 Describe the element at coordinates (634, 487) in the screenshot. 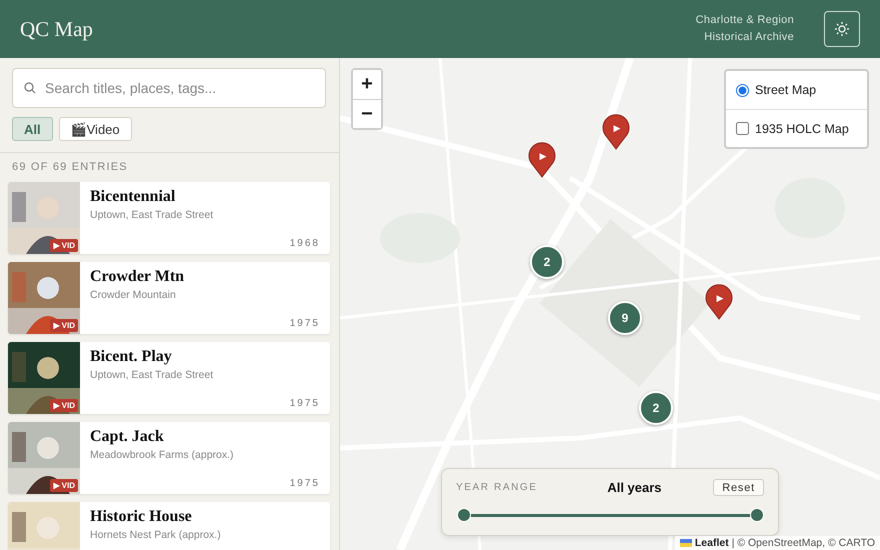

I see `year-range-value: All years` at that location.